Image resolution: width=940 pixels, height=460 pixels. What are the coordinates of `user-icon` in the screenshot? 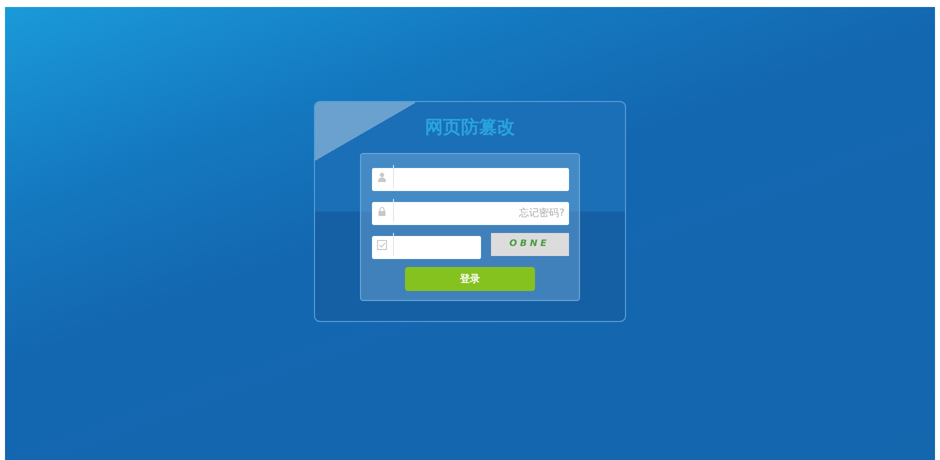 It's located at (382, 177).